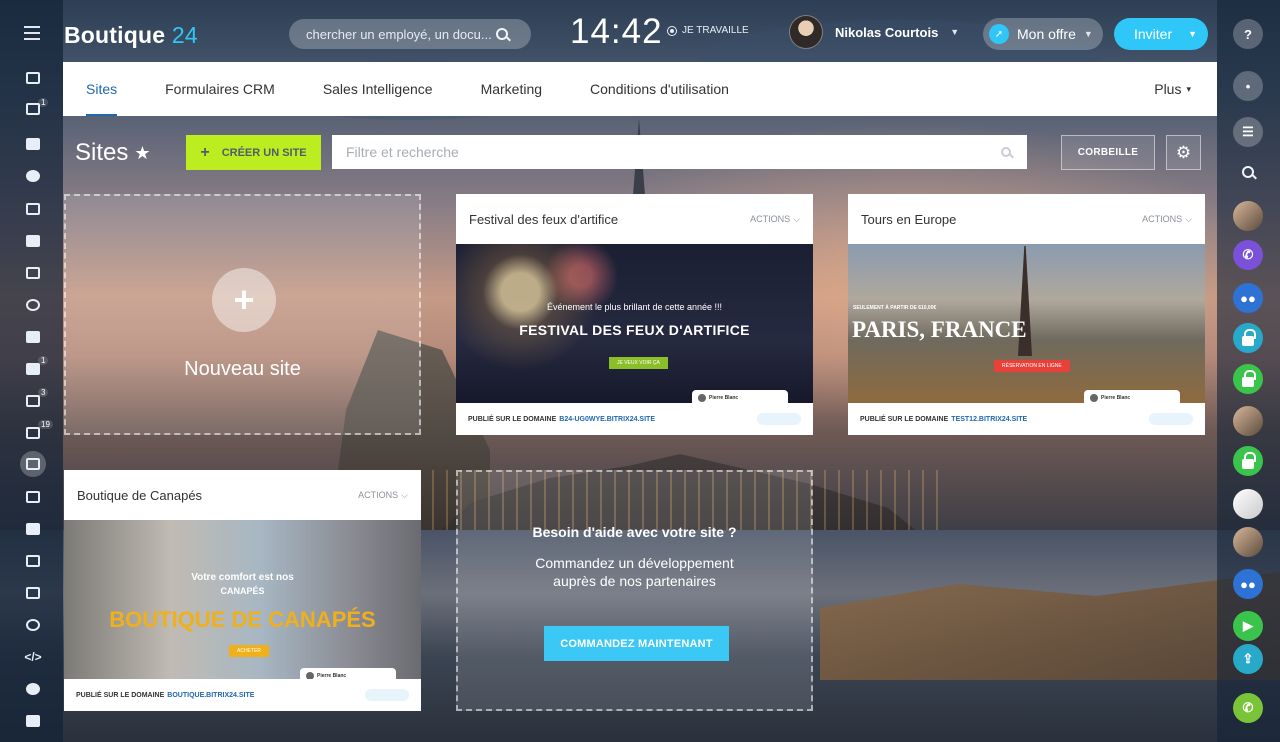  What do you see at coordinates (242, 619) in the screenshot?
I see `preview-title: BOUTIQUE DE CANAPÉS` at bounding box center [242, 619].